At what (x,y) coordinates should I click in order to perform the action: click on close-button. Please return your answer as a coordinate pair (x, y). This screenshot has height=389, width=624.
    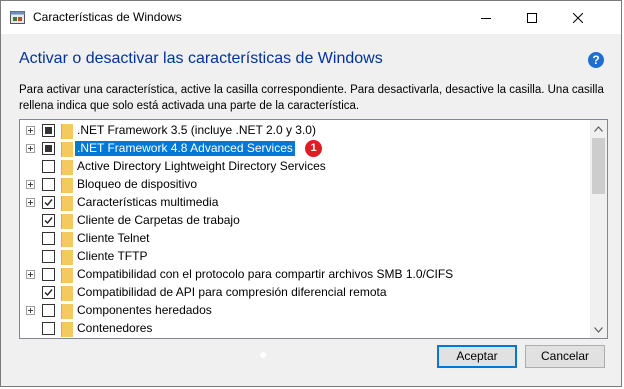
    Looking at the image, I should click on (578, 17).